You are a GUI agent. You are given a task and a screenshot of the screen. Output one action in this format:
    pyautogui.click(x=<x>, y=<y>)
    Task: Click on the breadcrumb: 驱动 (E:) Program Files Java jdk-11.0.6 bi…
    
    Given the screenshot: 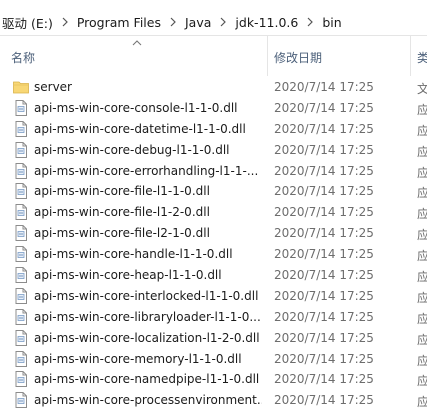 What is the action you would take?
    pyautogui.click(x=172, y=22)
    